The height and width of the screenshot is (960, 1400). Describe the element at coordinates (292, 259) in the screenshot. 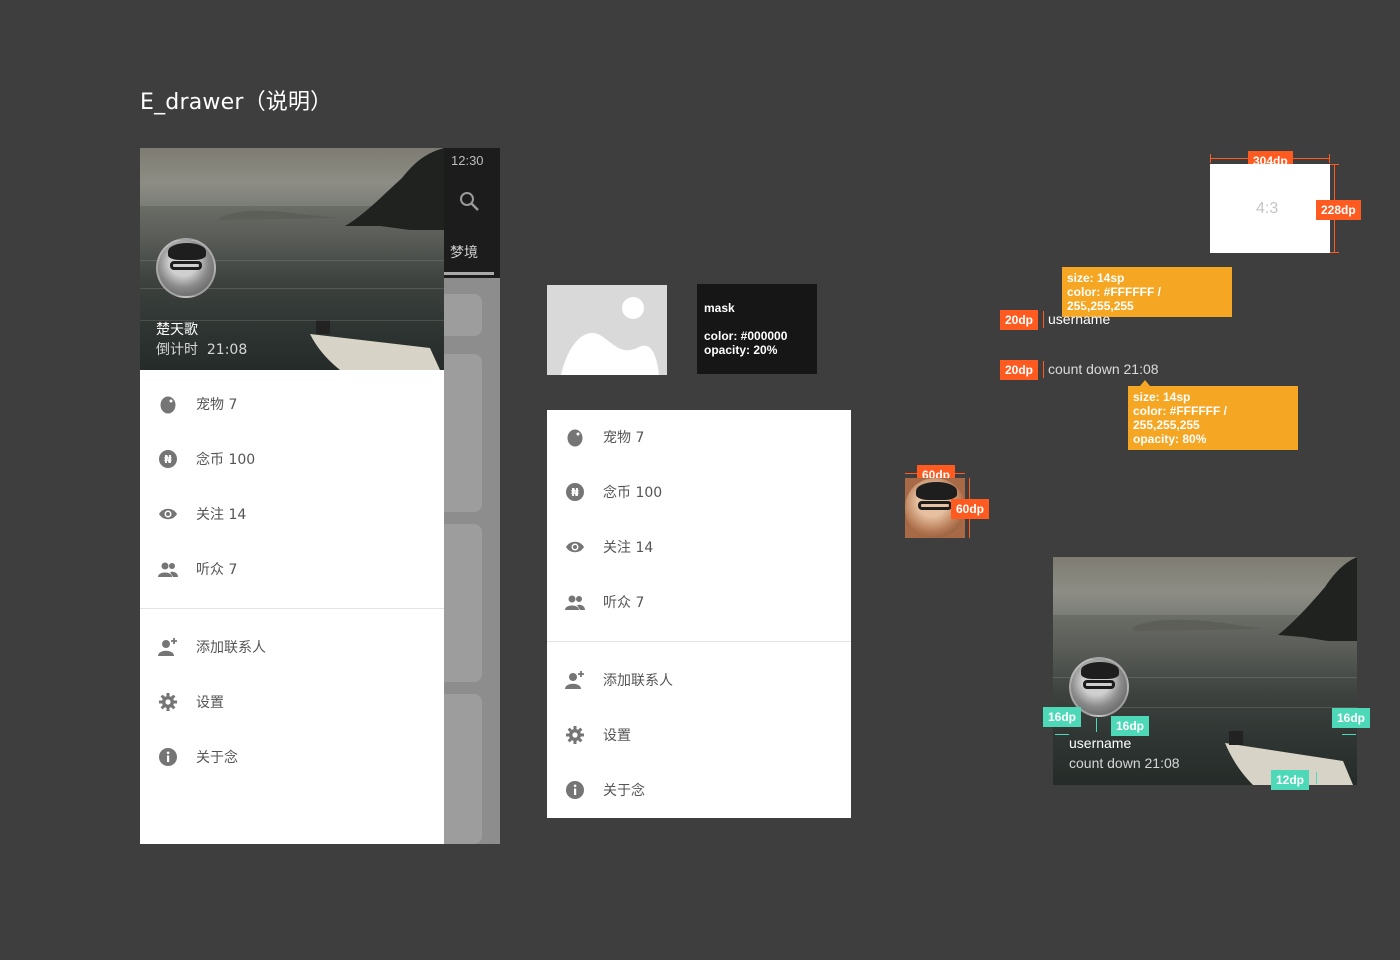

I see `drawer-header-photo: 楚天歌 倒计时 21:08` at that location.